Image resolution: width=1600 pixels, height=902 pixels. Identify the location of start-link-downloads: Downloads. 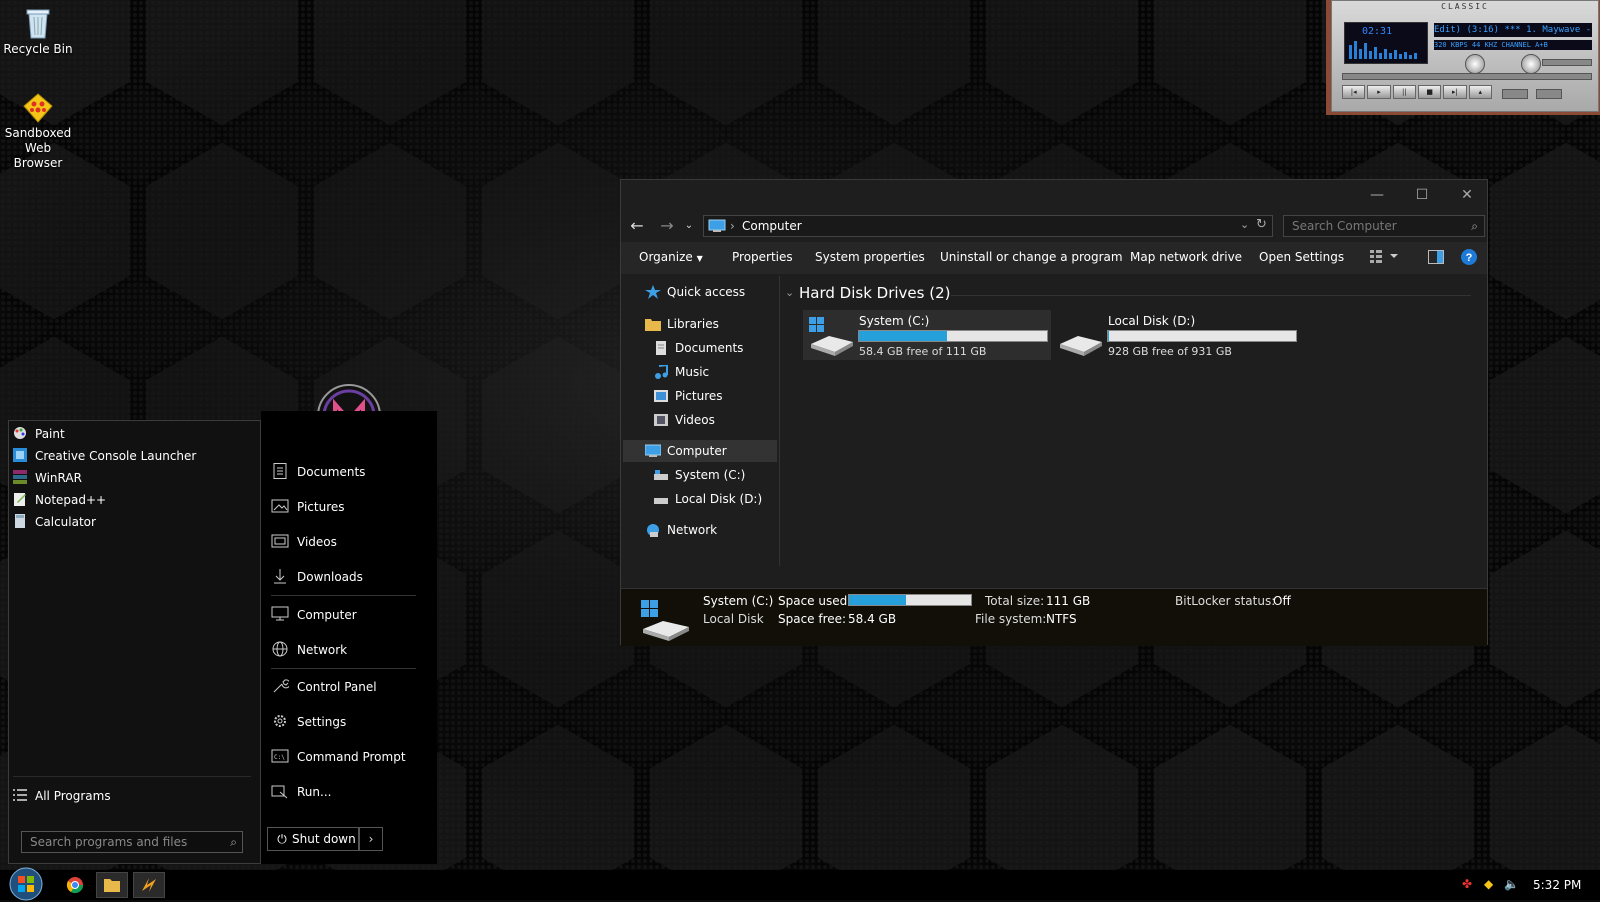
(317, 577).